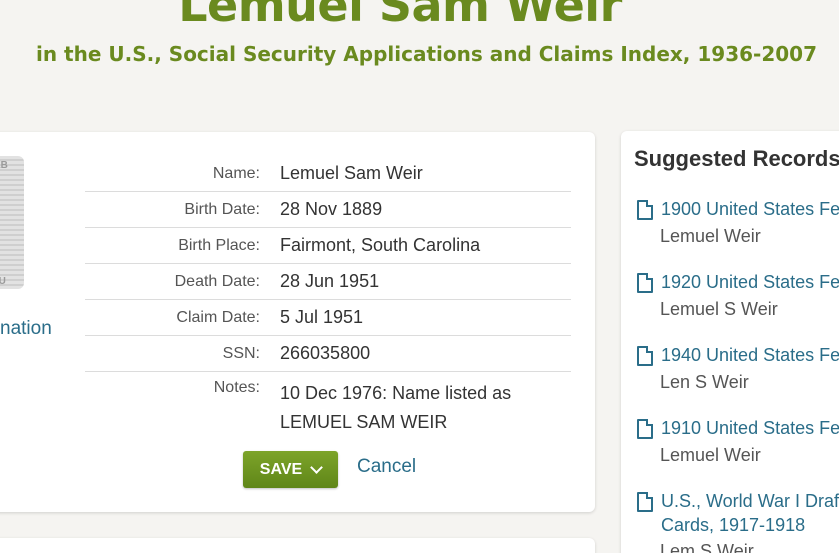 The image size is (839, 553). Describe the element at coordinates (750, 428) in the screenshot. I see `suggested-record-link: 1910 United States Fe` at that location.